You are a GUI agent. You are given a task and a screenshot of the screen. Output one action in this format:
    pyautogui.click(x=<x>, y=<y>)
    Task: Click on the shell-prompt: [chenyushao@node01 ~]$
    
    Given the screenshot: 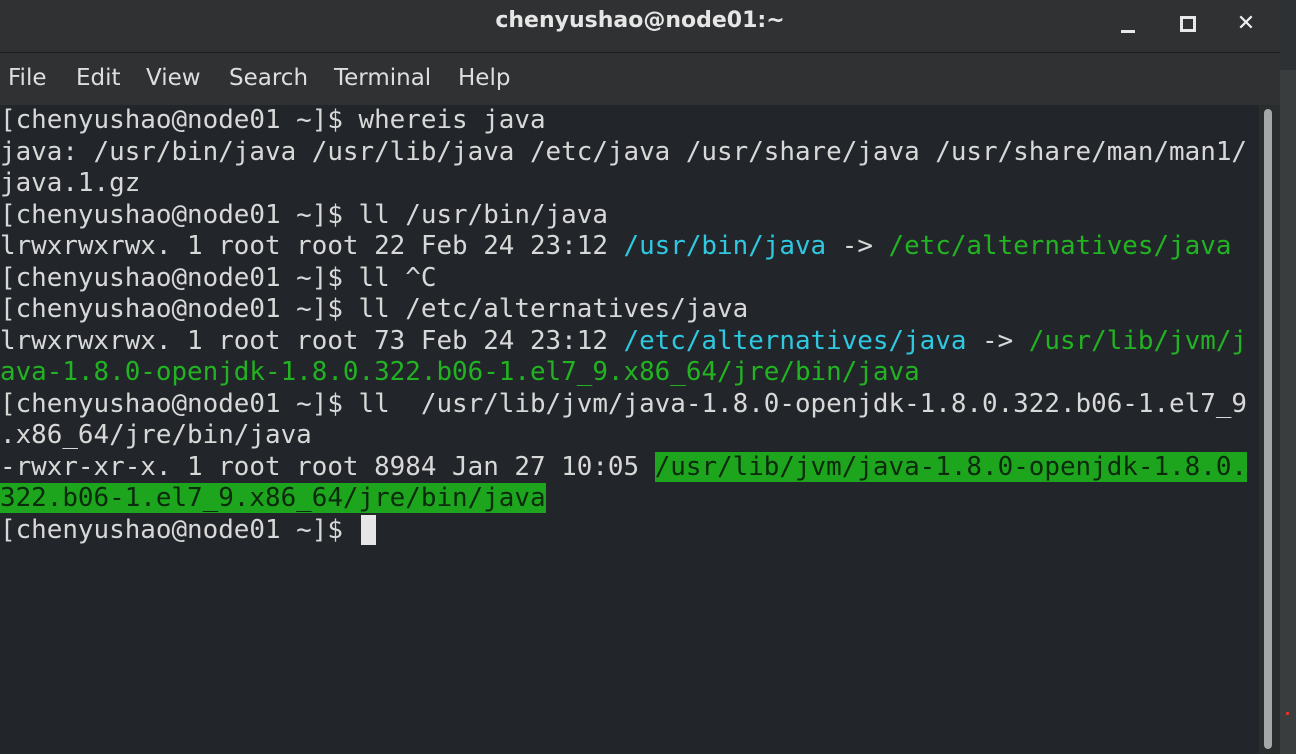 What is the action you would take?
    pyautogui.click(x=179, y=529)
    